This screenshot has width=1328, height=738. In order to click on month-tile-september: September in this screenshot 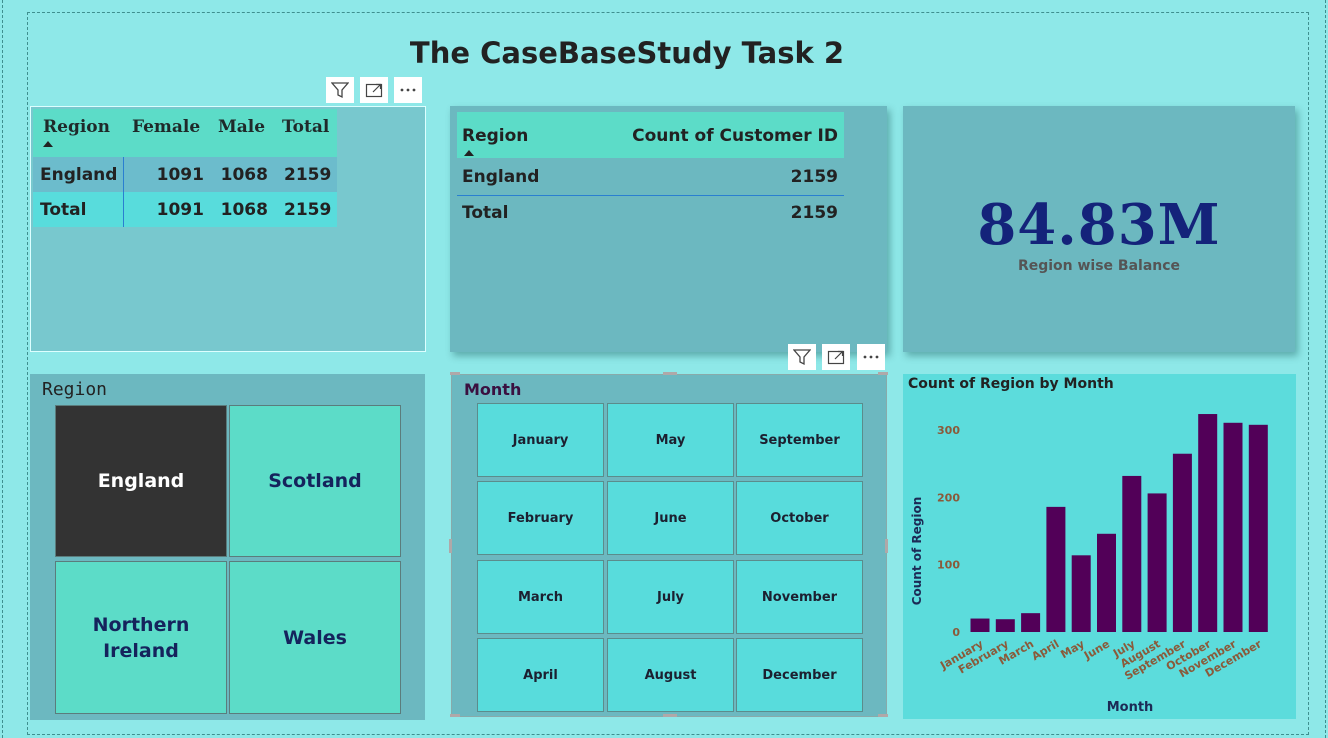, I will do `click(799, 440)`.